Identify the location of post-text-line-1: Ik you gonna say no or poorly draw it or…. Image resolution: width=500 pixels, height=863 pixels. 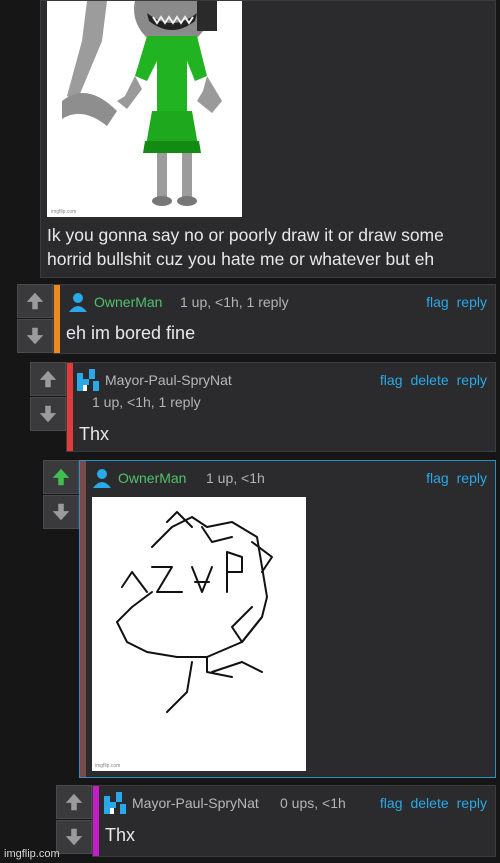
(245, 235).